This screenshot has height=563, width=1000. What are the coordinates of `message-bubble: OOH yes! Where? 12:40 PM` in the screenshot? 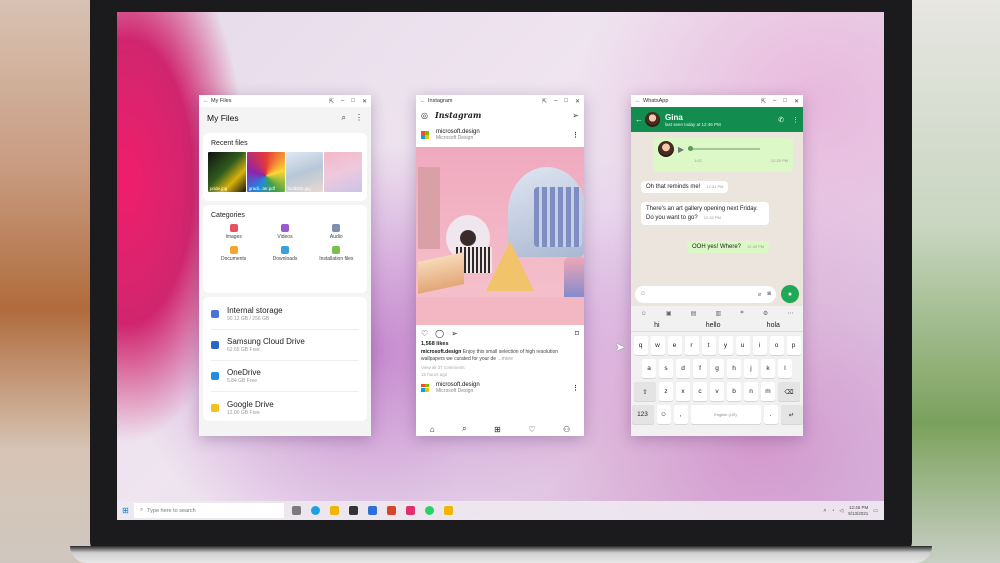 It's located at (728, 247).